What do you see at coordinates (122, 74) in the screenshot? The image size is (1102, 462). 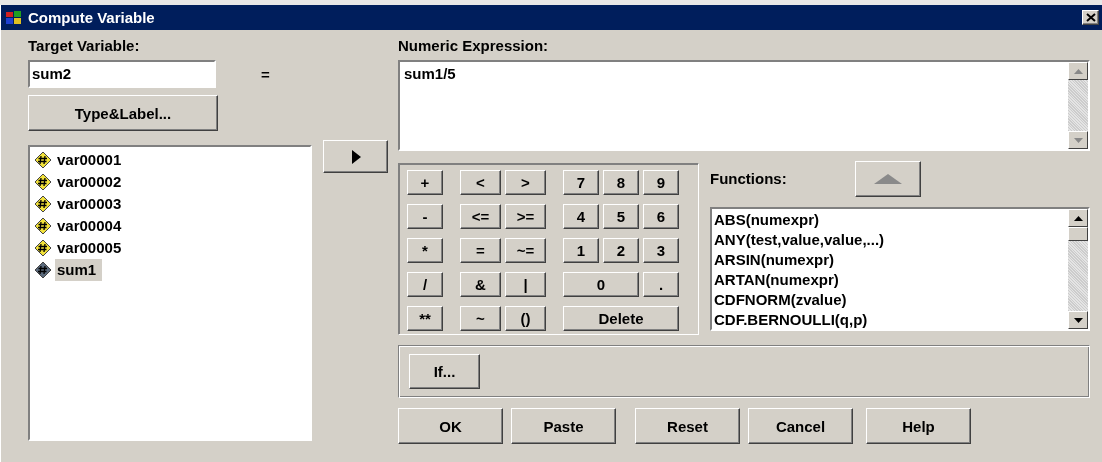 I see `target-variable-field: sum2` at bounding box center [122, 74].